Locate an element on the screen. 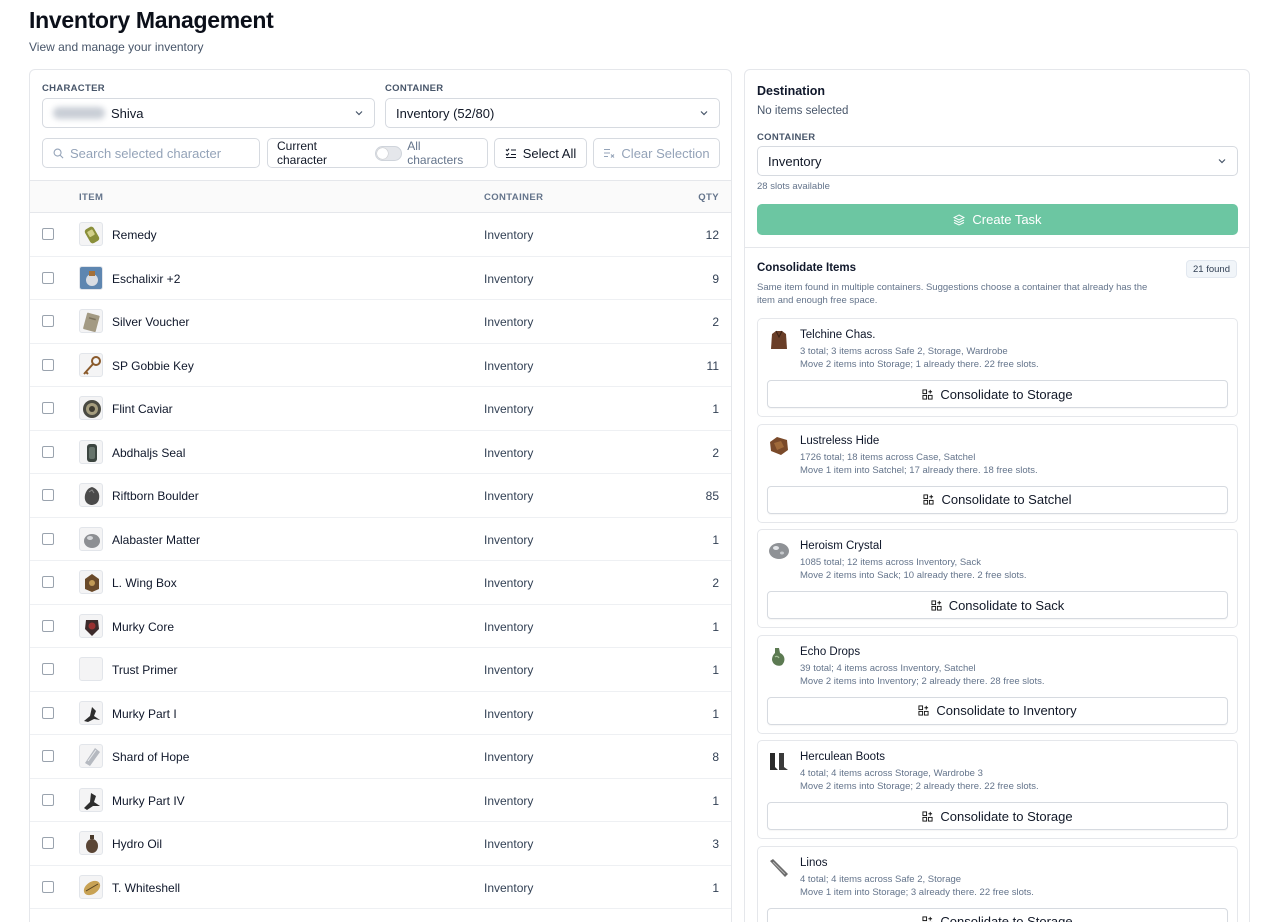 Image resolution: width=1278 pixels, height=922 pixels. item-name: SP Gobbie Key is located at coordinates (153, 365).